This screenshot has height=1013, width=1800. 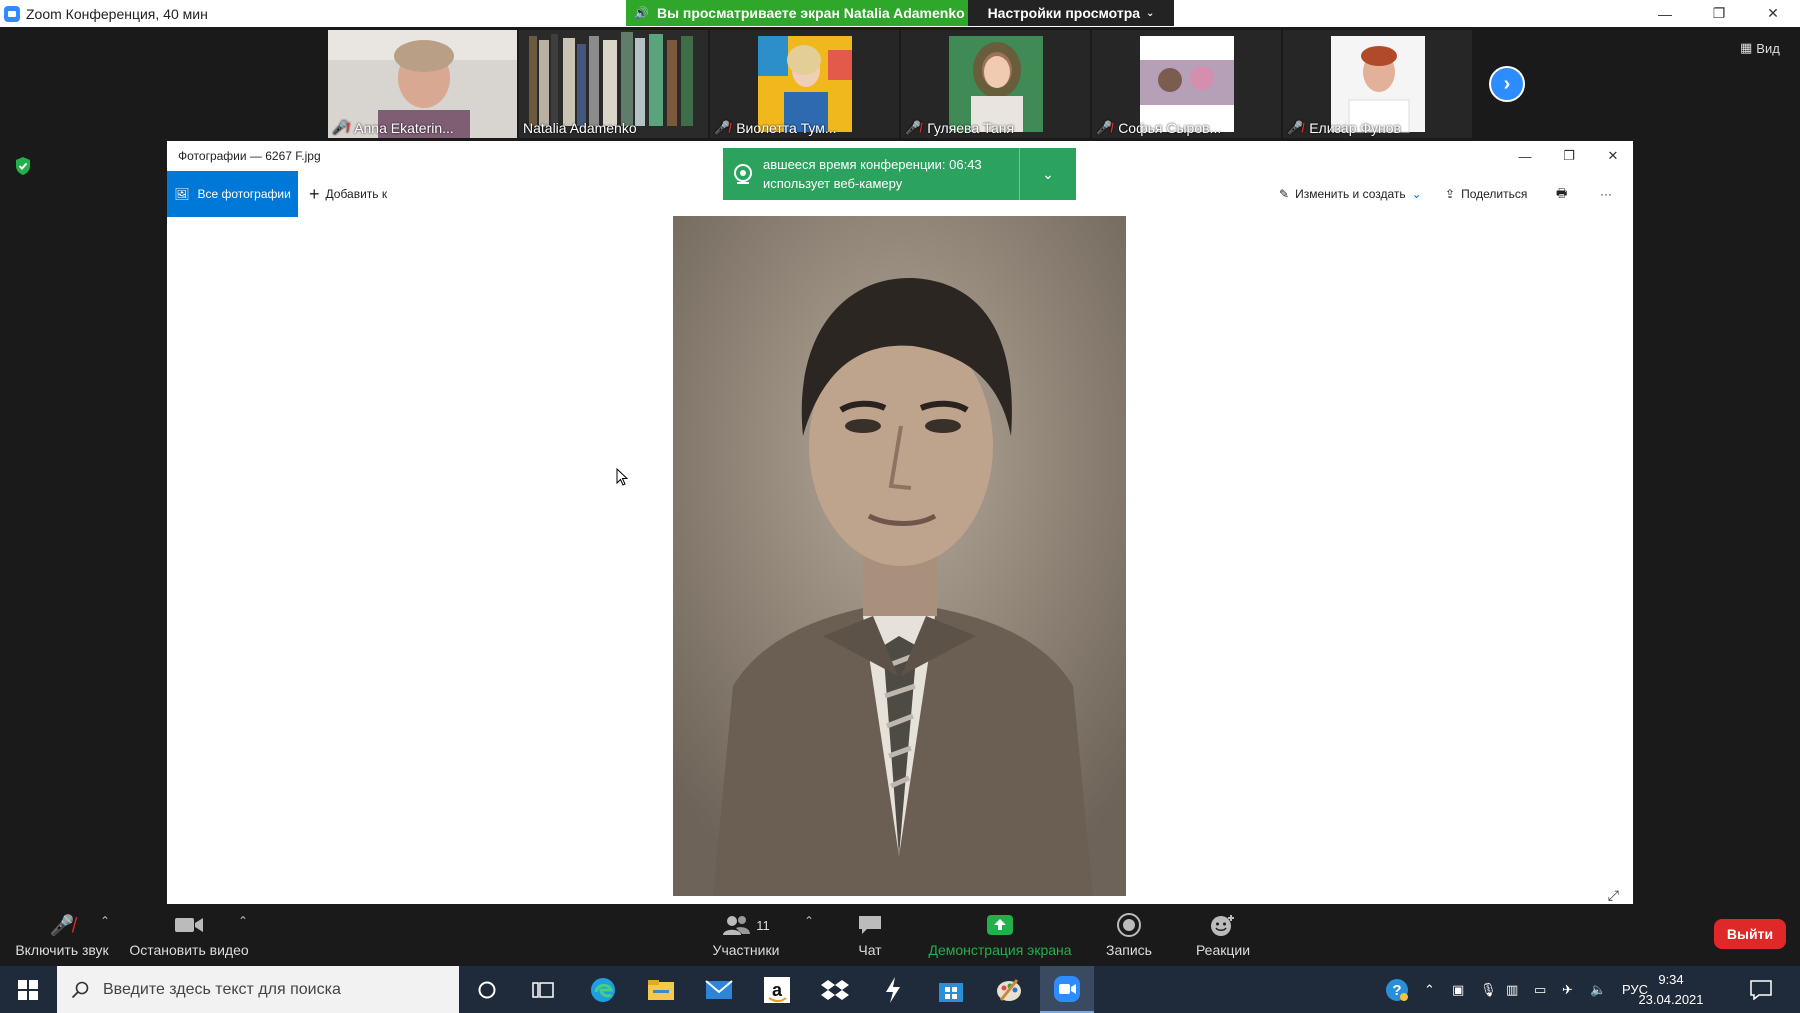 I want to click on stop-video-button: Остановить видео, so click(x=189, y=935).